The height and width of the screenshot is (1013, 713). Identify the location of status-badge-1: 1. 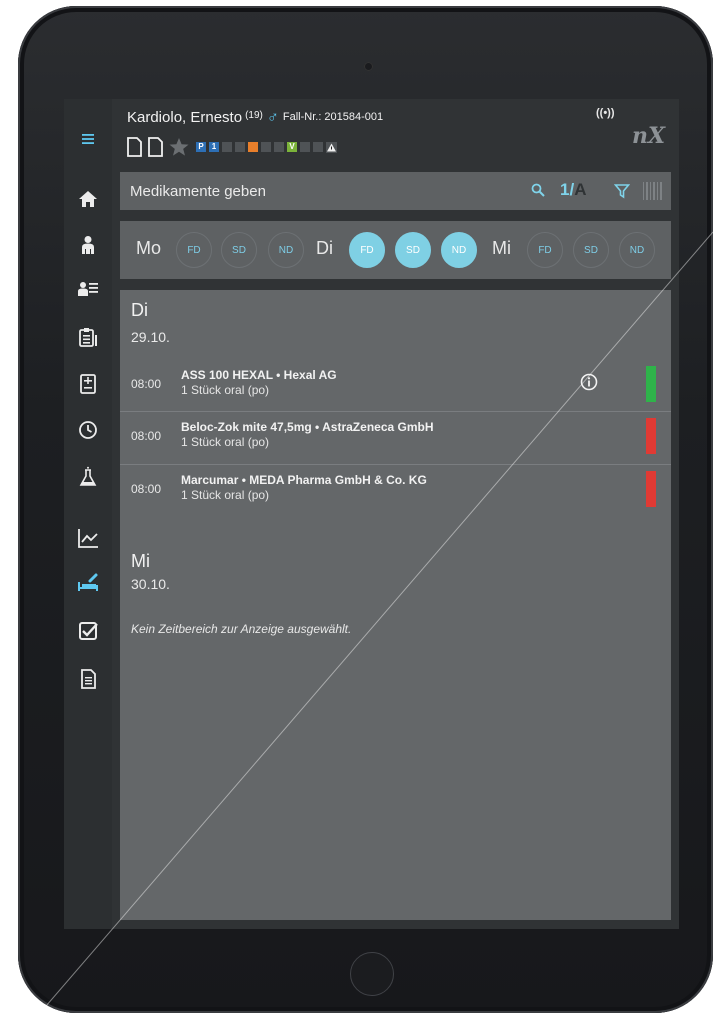
(214, 147).